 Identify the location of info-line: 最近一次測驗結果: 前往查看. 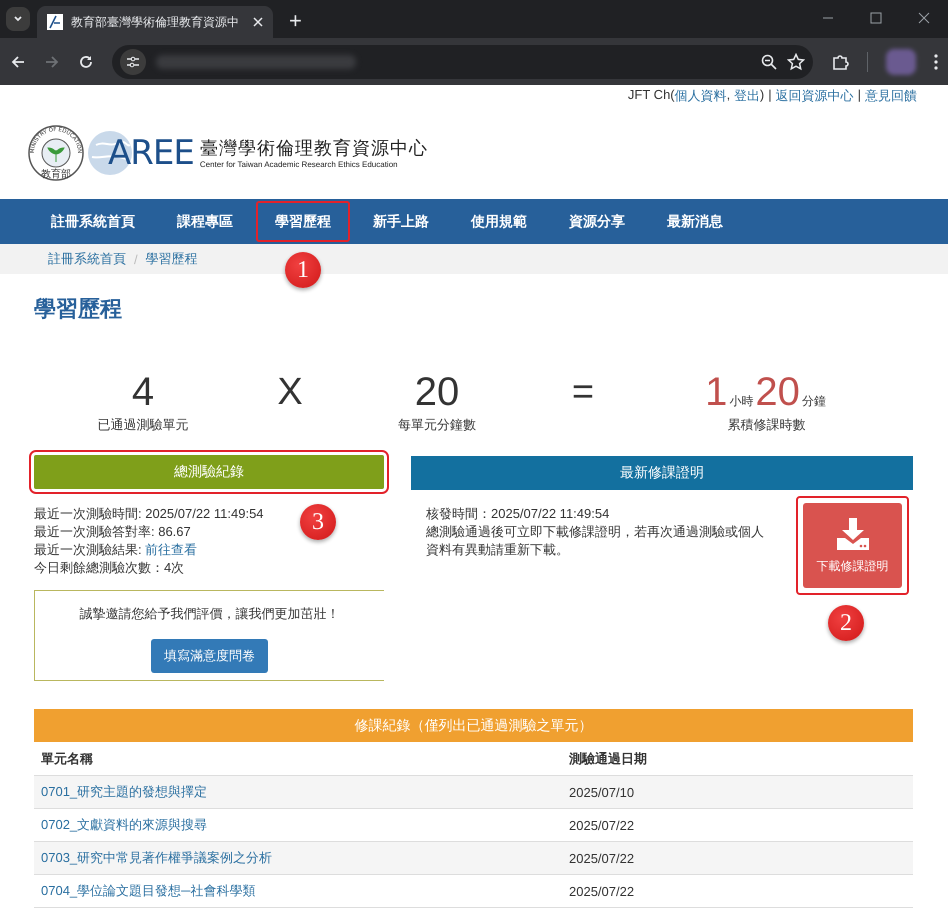
(116, 550).